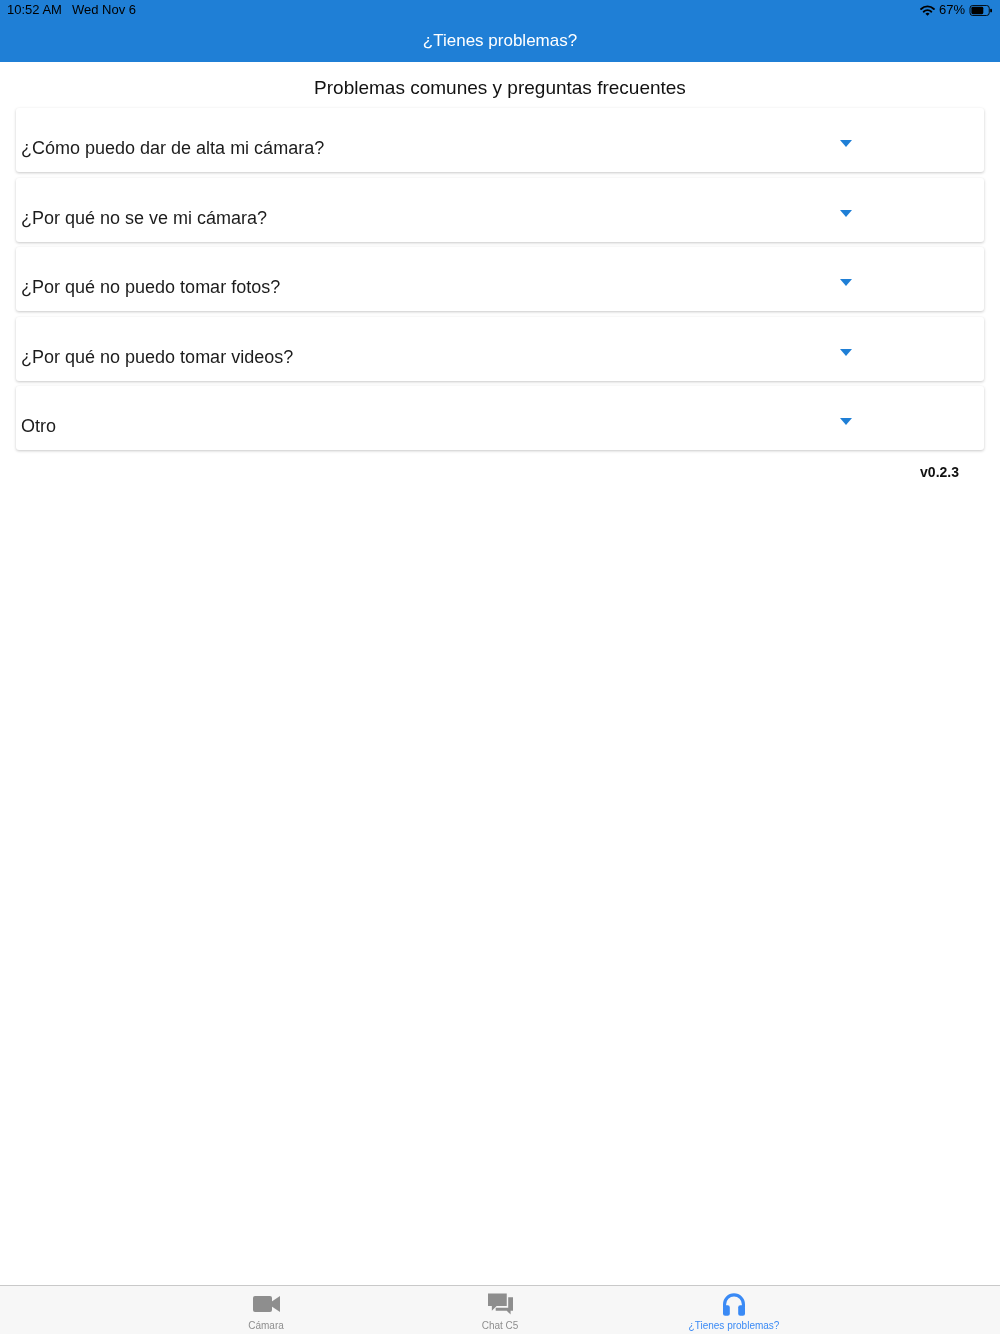 The image size is (1000, 1334). What do you see at coordinates (500, 88) in the screenshot?
I see `section-heading: Problemas comunes y preguntas frecuentes` at bounding box center [500, 88].